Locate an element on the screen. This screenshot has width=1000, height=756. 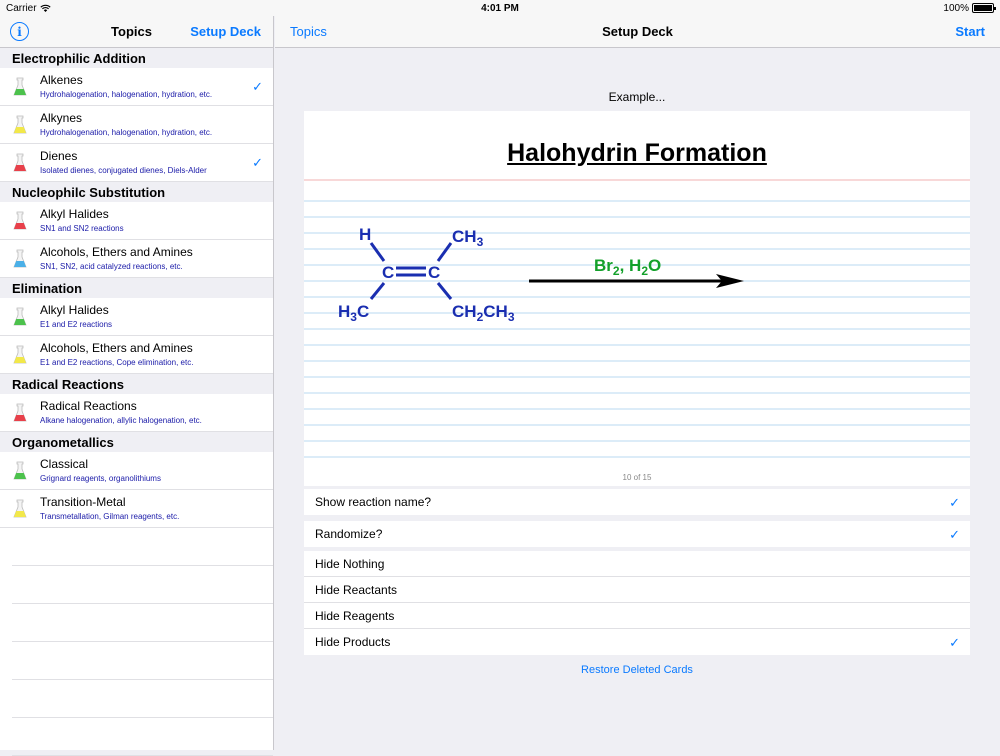
setup-deck-title: Setup Deck is located at coordinates (637, 31).